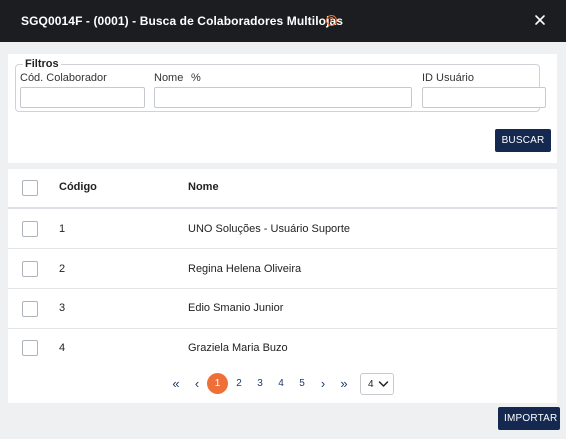 The image size is (566, 439). I want to click on close-icon, so click(540, 20).